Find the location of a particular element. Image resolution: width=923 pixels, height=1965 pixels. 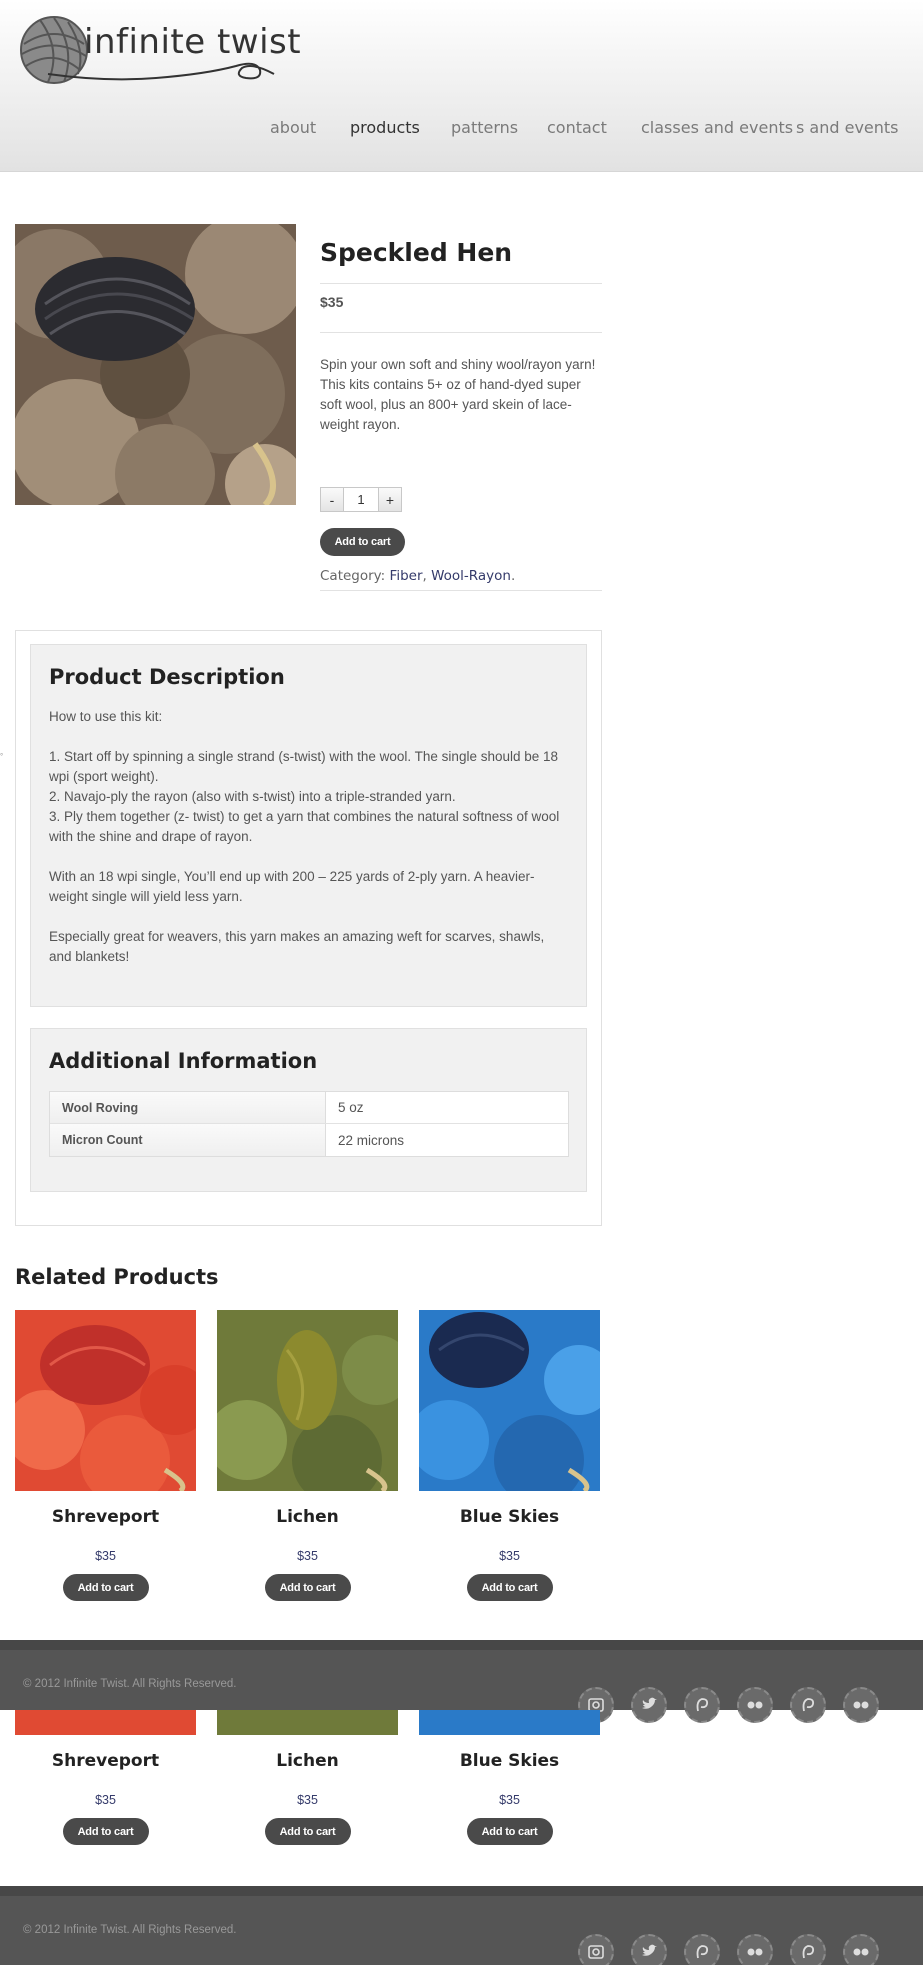

qty-minus-button: - is located at coordinates (332, 499).